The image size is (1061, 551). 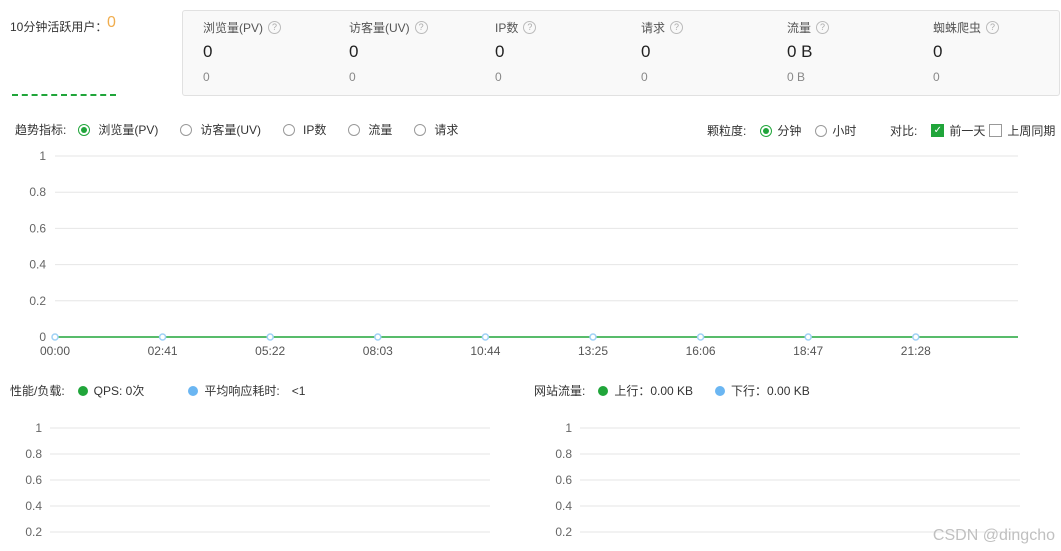 I want to click on avg-response-label: 平均响应耗时:, so click(x=242, y=391).